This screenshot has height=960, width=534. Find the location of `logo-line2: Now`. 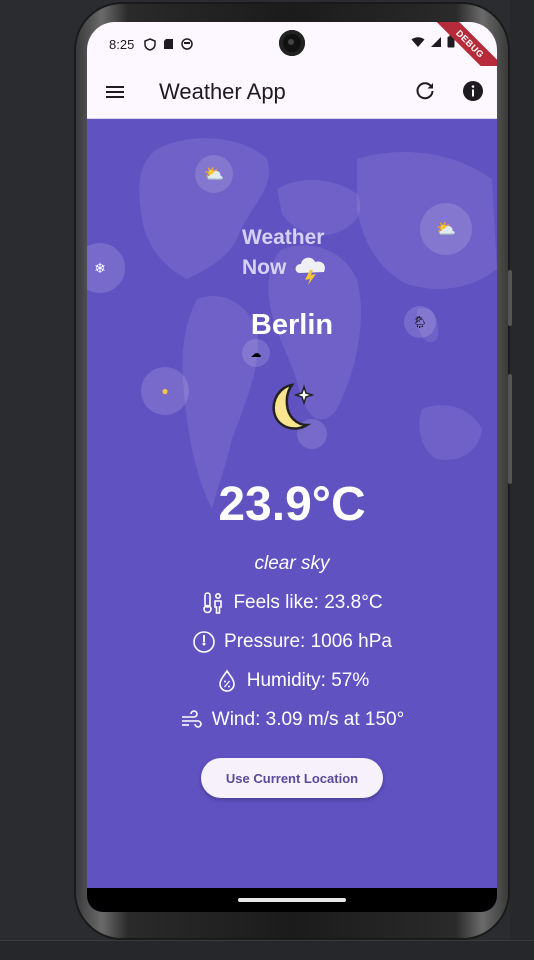

logo-line2: Now is located at coordinates (264, 267).